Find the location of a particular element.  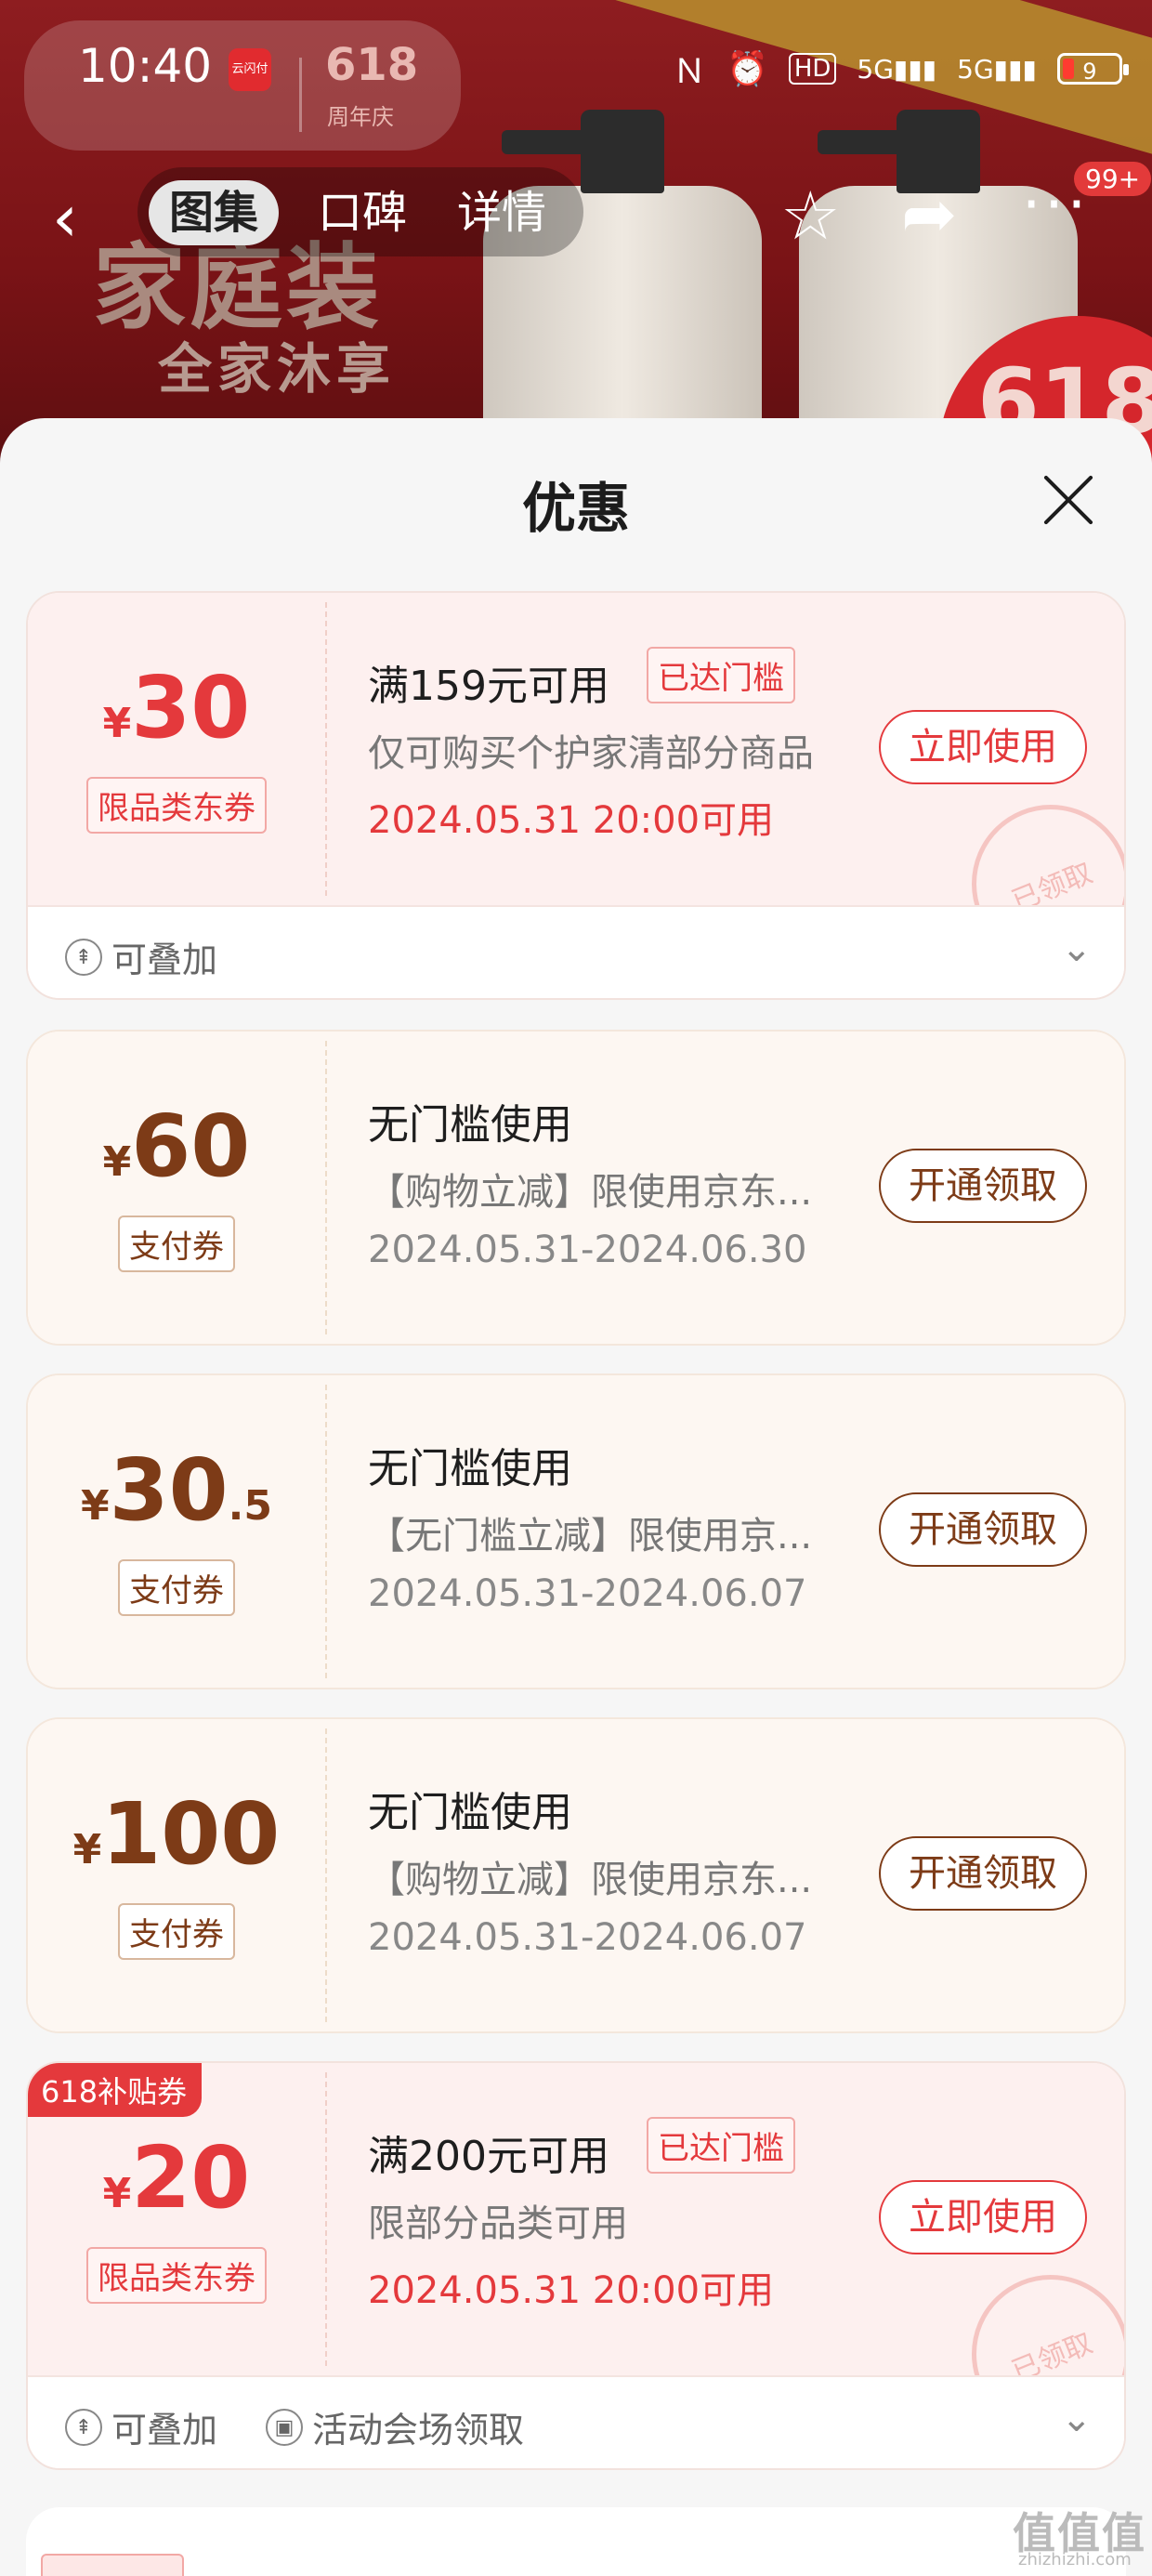

coupon-footer: ⇞ 可叠加 ▣ 活动会场领取 ⌄ is located at coordinates (576, 2421).